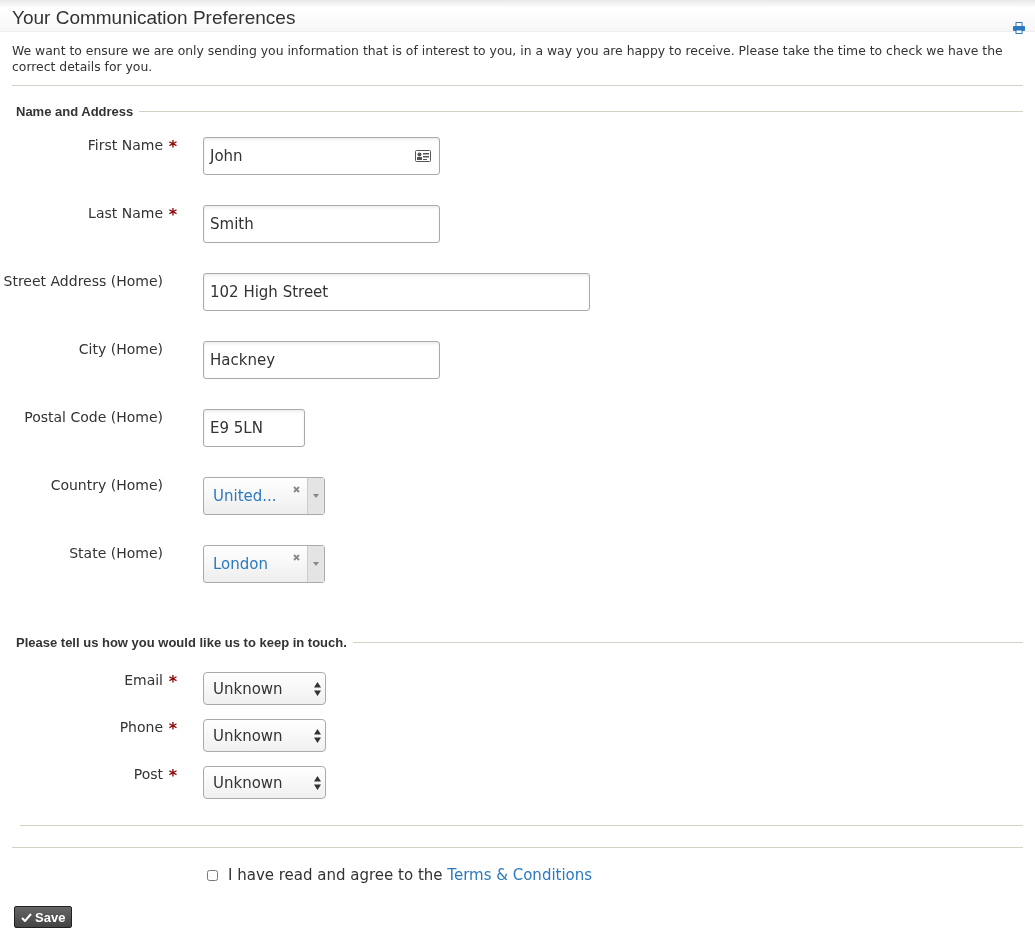 Image resolution: width=1035 pixels, height=933 pixels. I want to click on text-field: Smith, so click(321, 224).